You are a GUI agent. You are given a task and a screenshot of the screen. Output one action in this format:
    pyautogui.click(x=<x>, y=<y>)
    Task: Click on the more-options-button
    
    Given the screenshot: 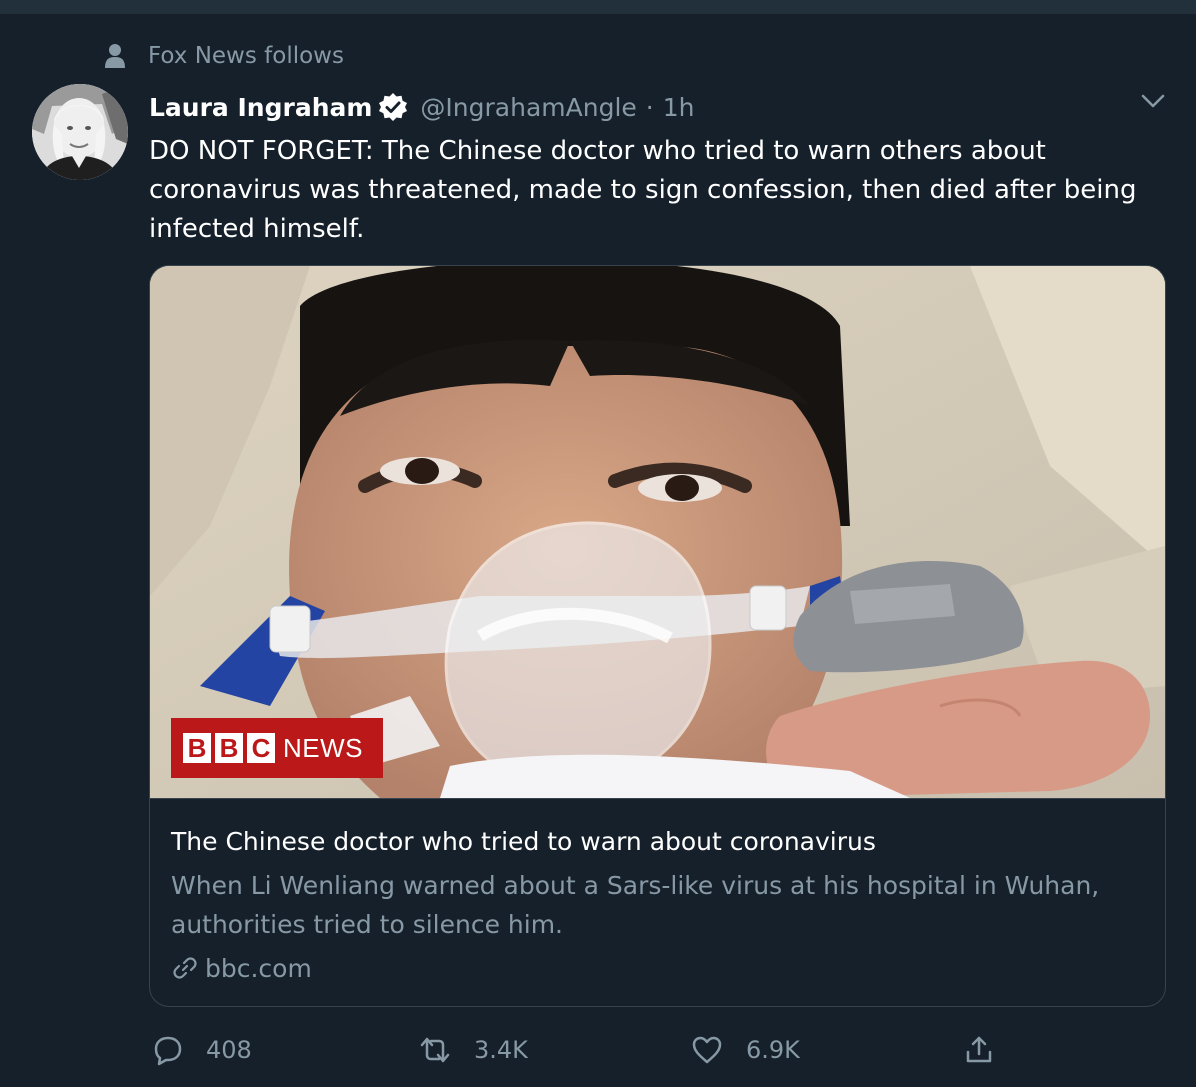 What is the action you would take?
    pyautogui.click(x=1153, y=101)
    